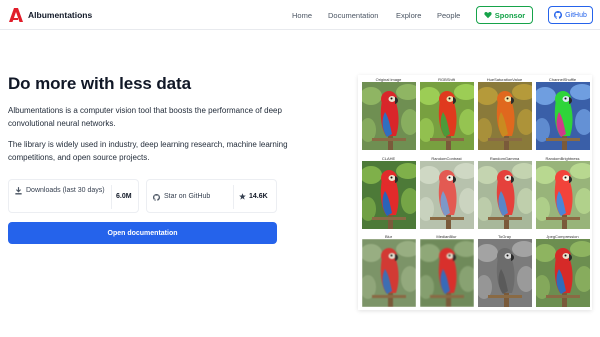 The height and width of the screenshot is (337, 600). I want to click on star-icon, so click(242, 196).